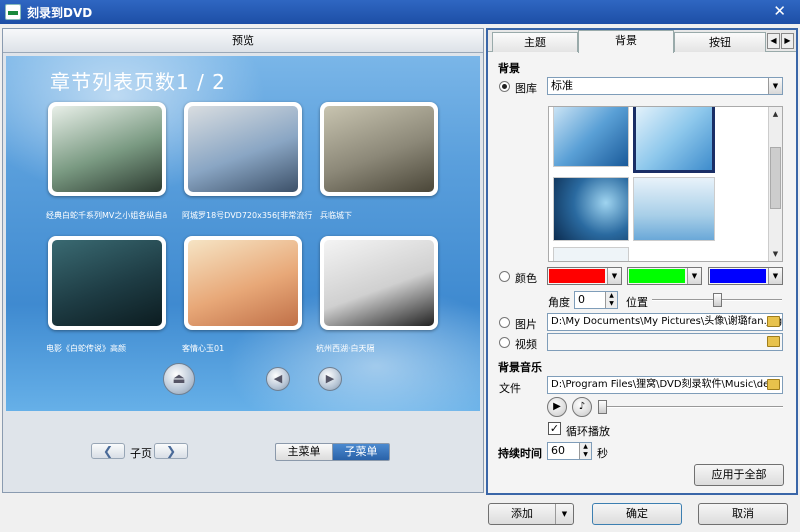 This screenshot has width=800, height=532. I want to click on file-label: 文件, so click(510, 388).